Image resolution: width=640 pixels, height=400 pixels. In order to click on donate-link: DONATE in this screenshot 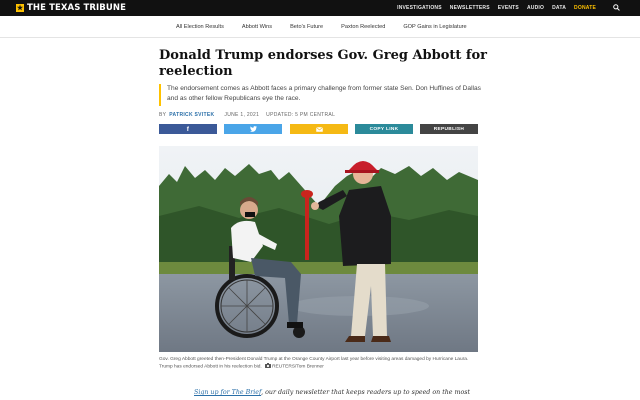, I will do `click(585, 8)`.